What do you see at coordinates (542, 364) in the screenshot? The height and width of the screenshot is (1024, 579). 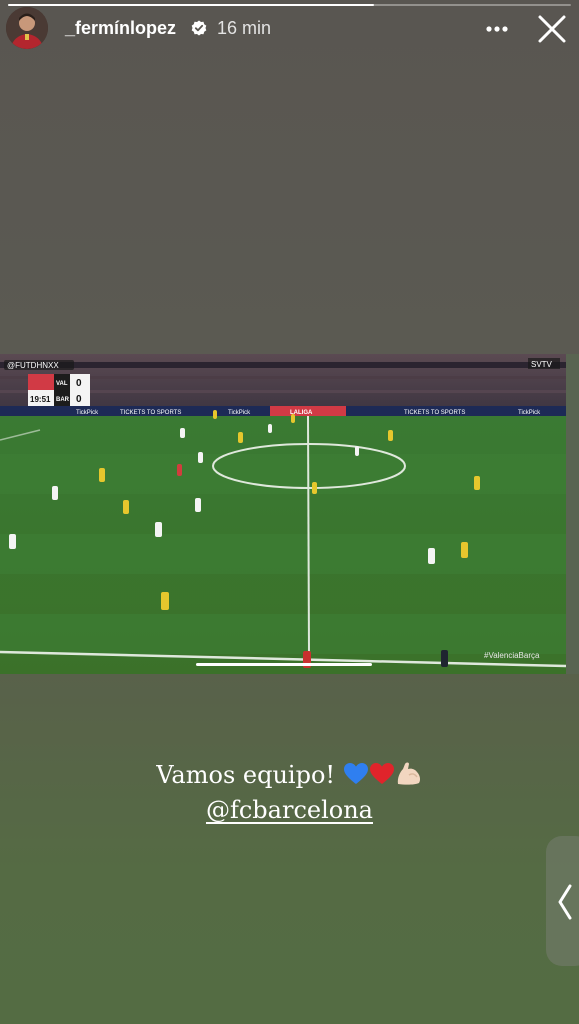 I see `channel-logo: SVTV` at bounding box center [542, 364].